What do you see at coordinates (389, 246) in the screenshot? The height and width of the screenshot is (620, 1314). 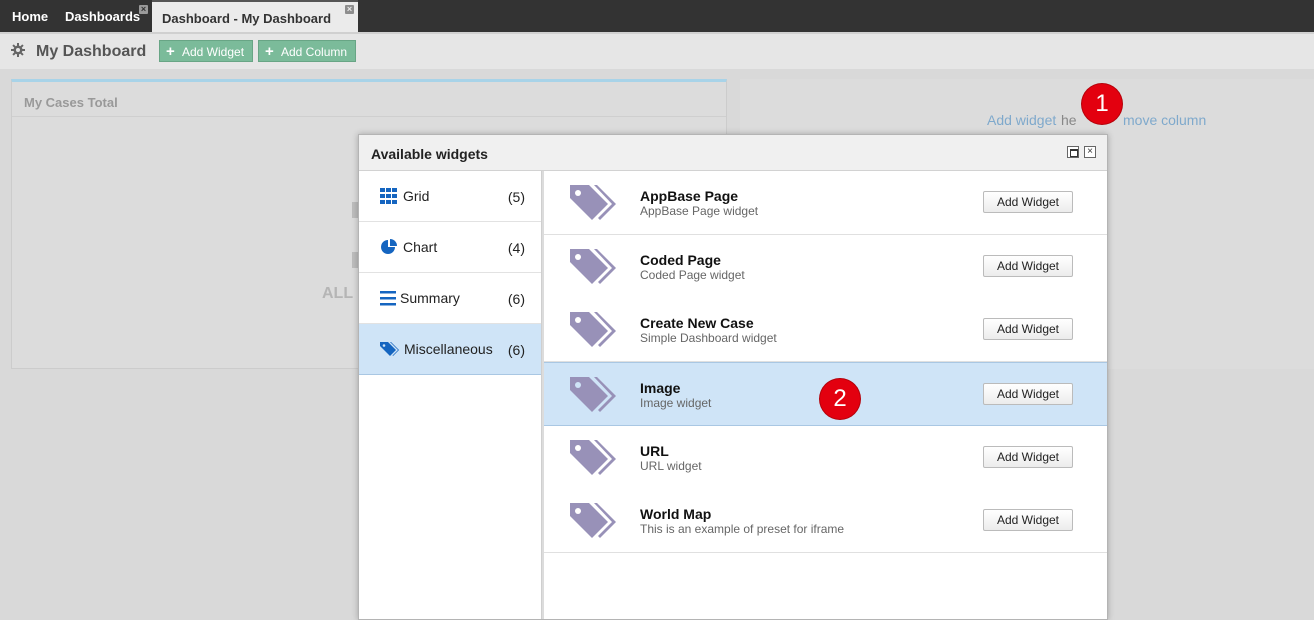 I see `pie-chart-icon` at bounding box center [389, 246].